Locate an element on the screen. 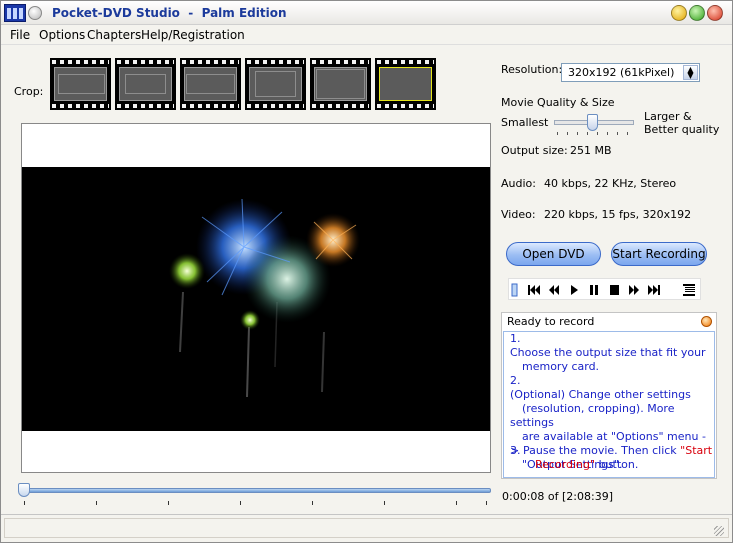  title-bar: Pocket-DVD Studio - Palm Edition is located at coordinates (366, 13).